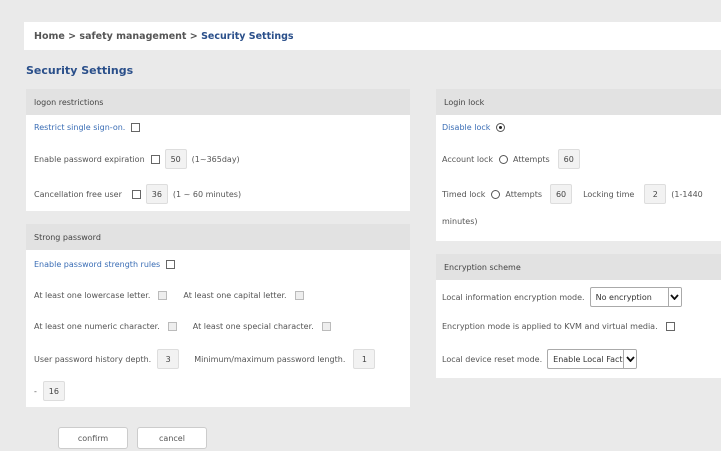 This screenshot has width=721, height=451. Describe the element at coordinates (207, 194) in the screenshot. I see `cancellation-range: (1 ~ 60 minutes)` at that location.